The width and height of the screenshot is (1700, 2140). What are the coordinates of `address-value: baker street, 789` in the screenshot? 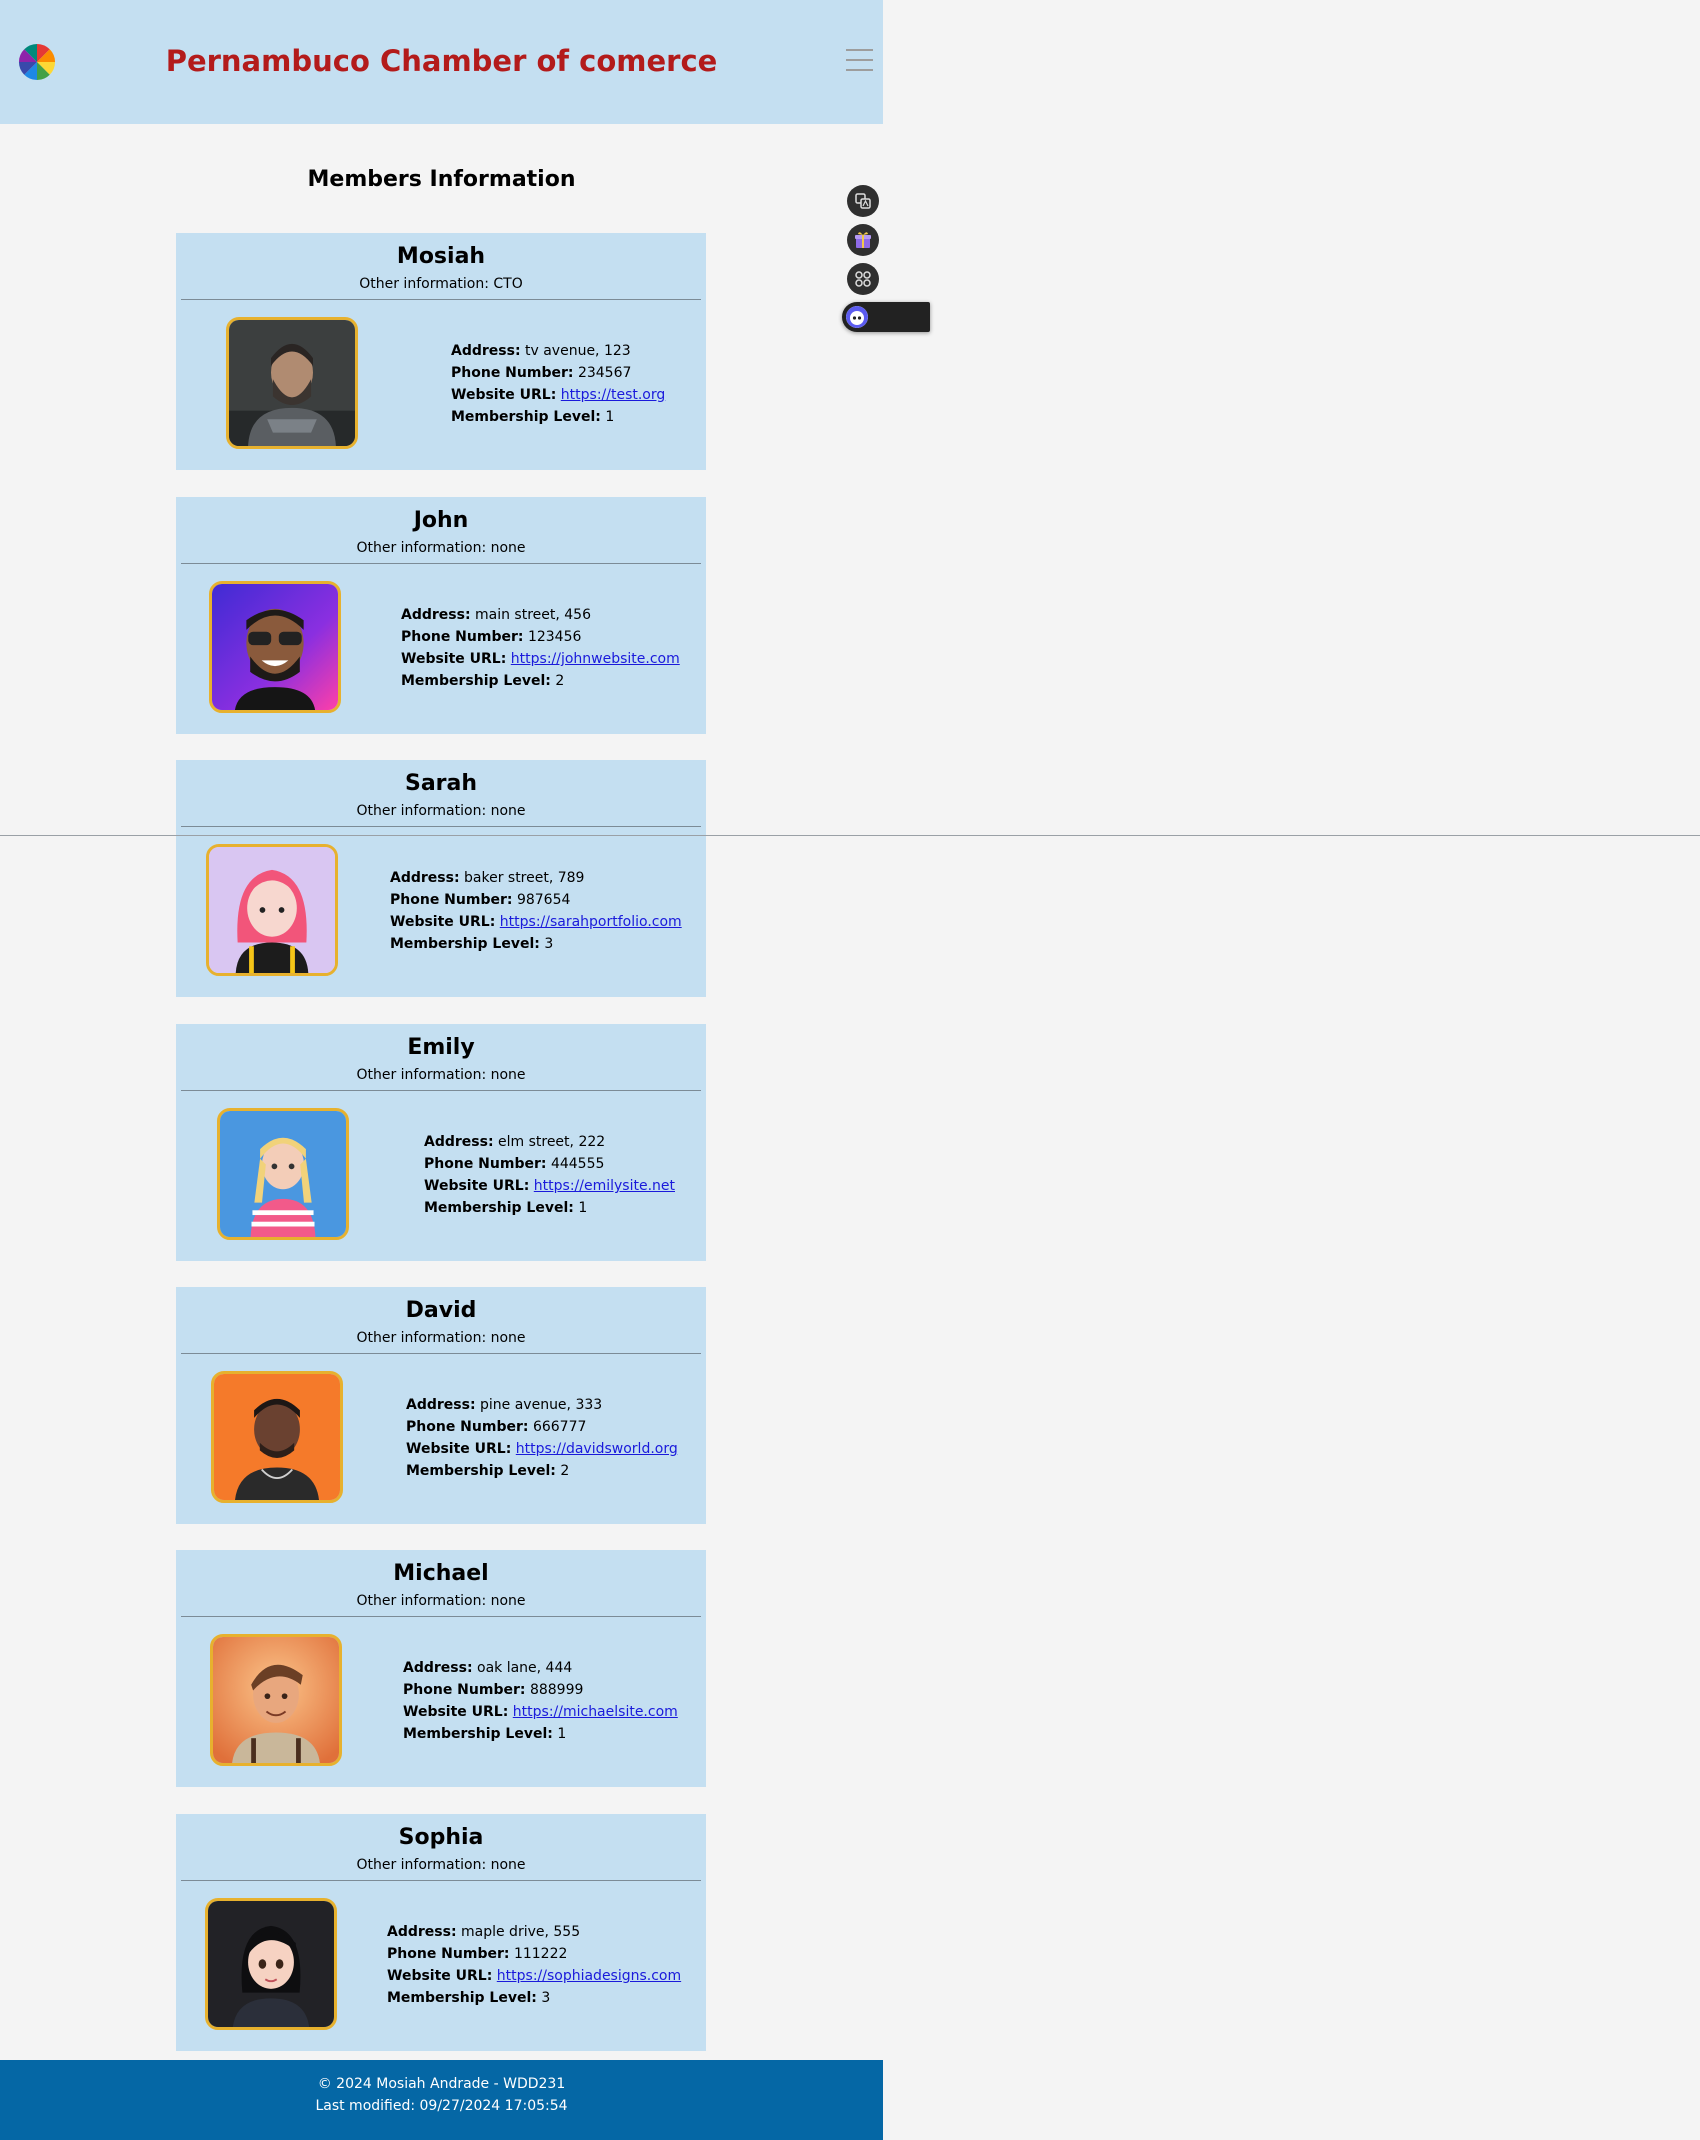 It's located at (524, 878).